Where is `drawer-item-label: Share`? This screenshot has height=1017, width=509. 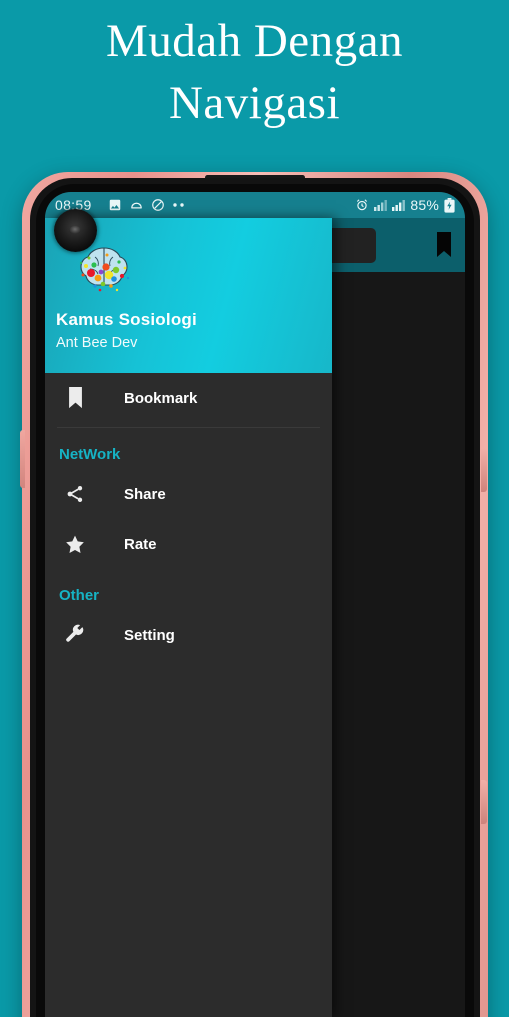 drawer-item-label: Share is located at coordinates (145, 494).